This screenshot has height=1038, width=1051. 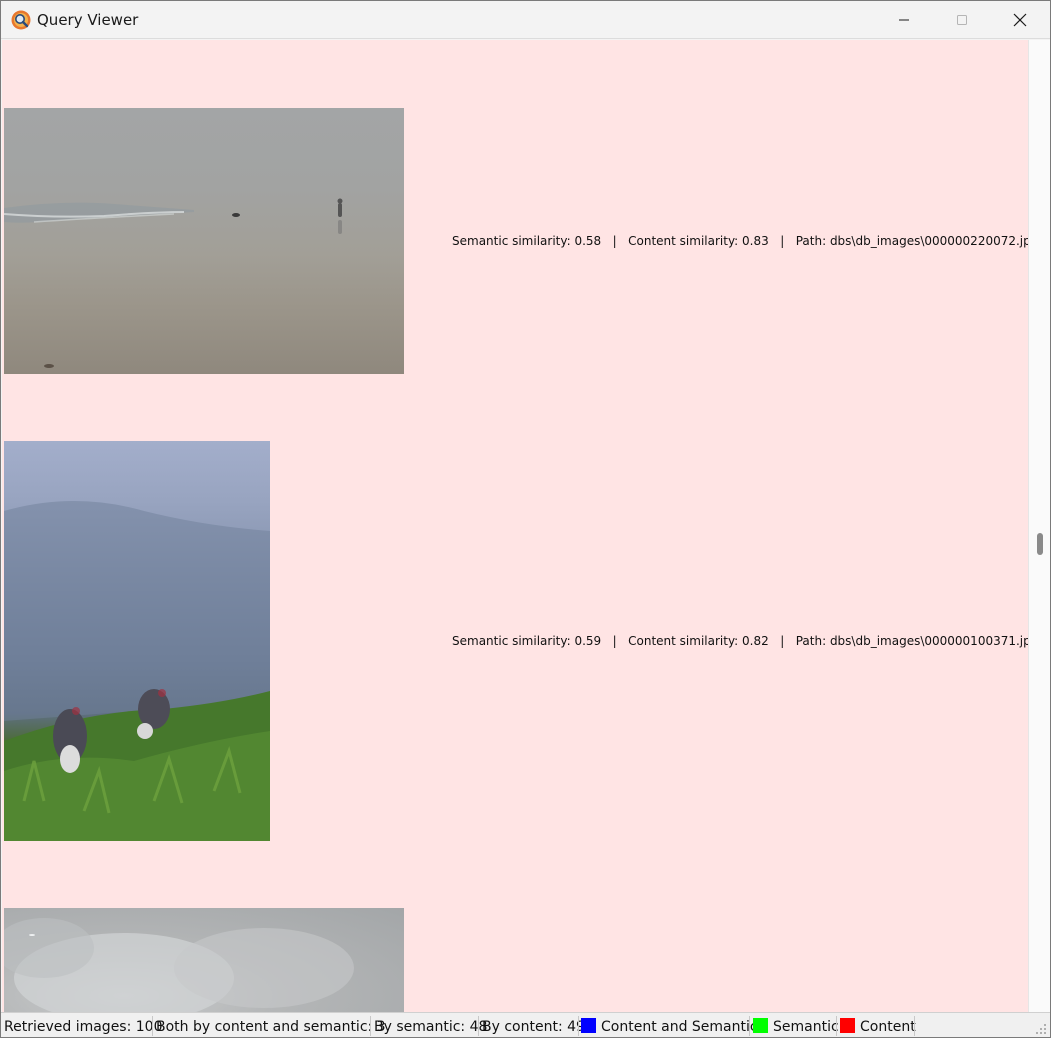 I want to click on legend-label-content: Content, so click(x=888, y=1027).